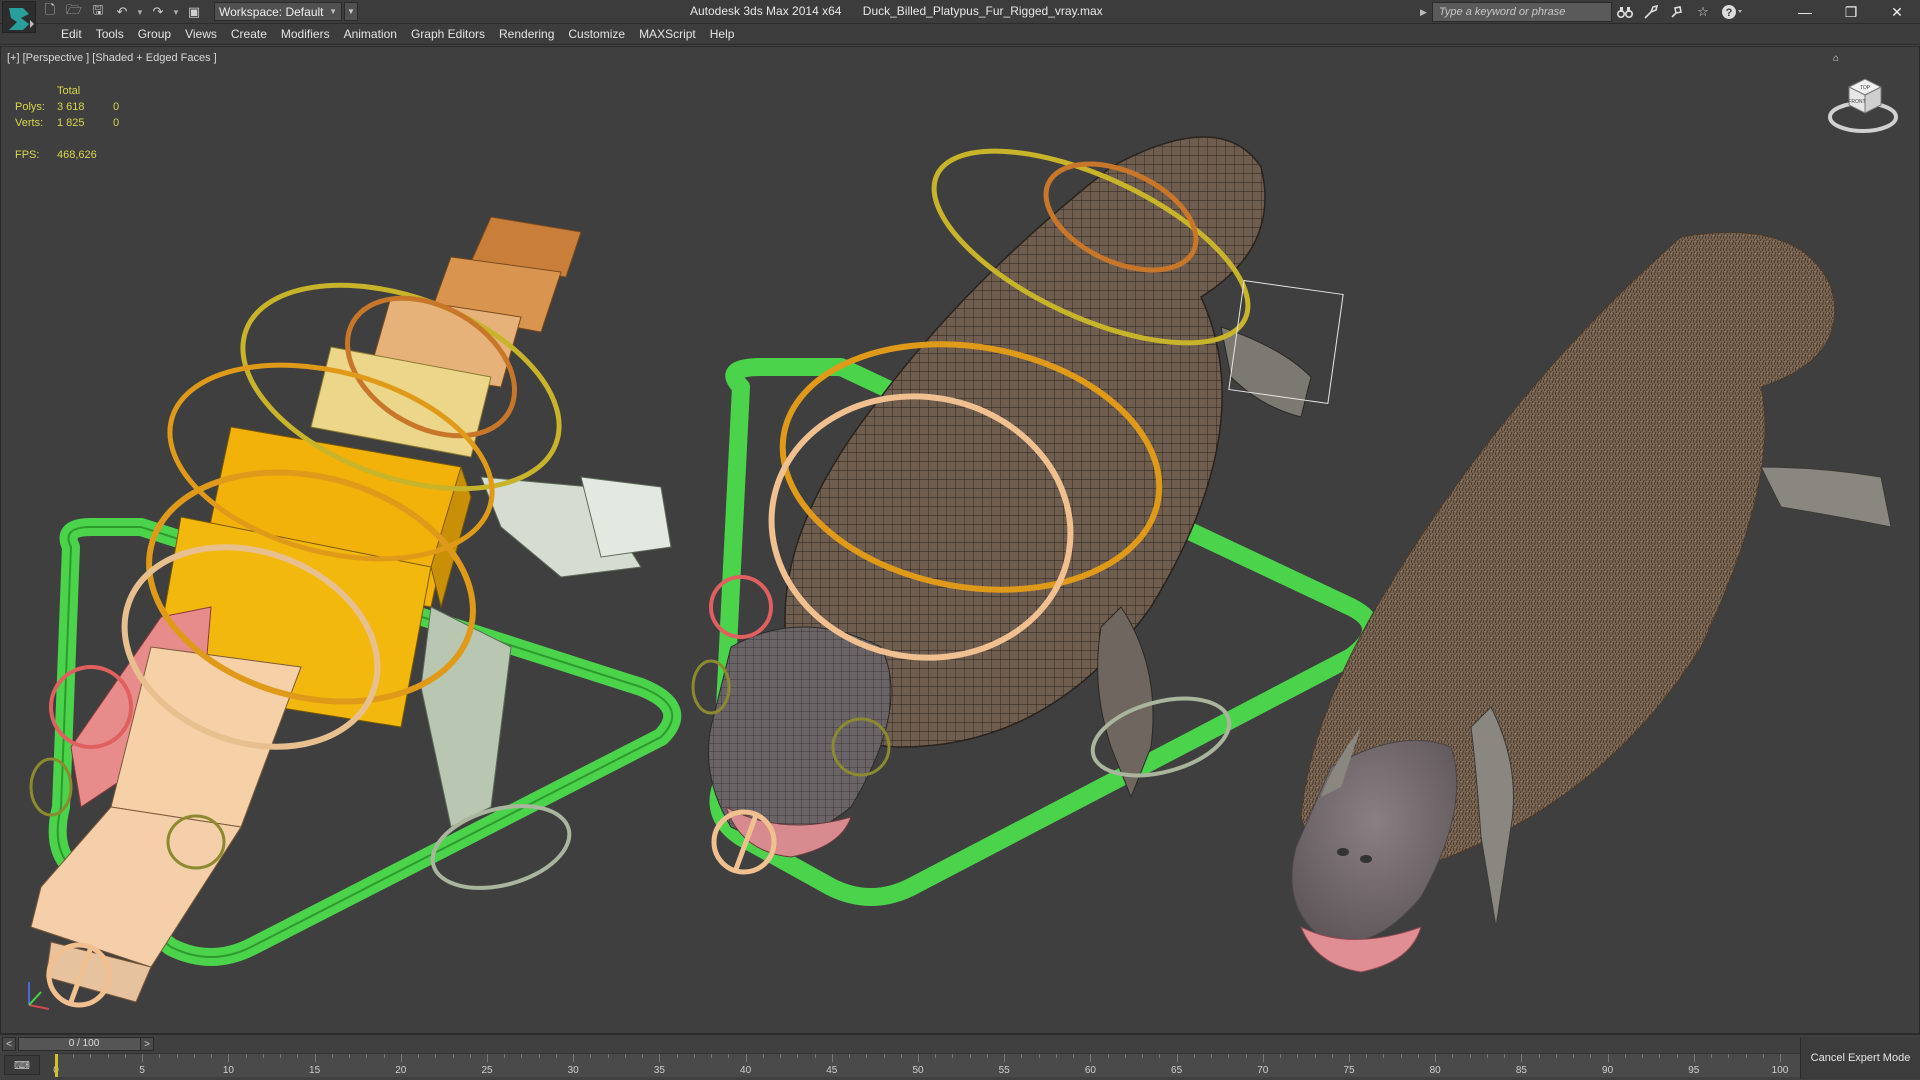 Image resolution: width=1920 pixels, height=1080 pixels. What do you see at coordinates (122, 12) in the screenshot?
I see `undo-icon: ↶` at bounding box center [122, 12].